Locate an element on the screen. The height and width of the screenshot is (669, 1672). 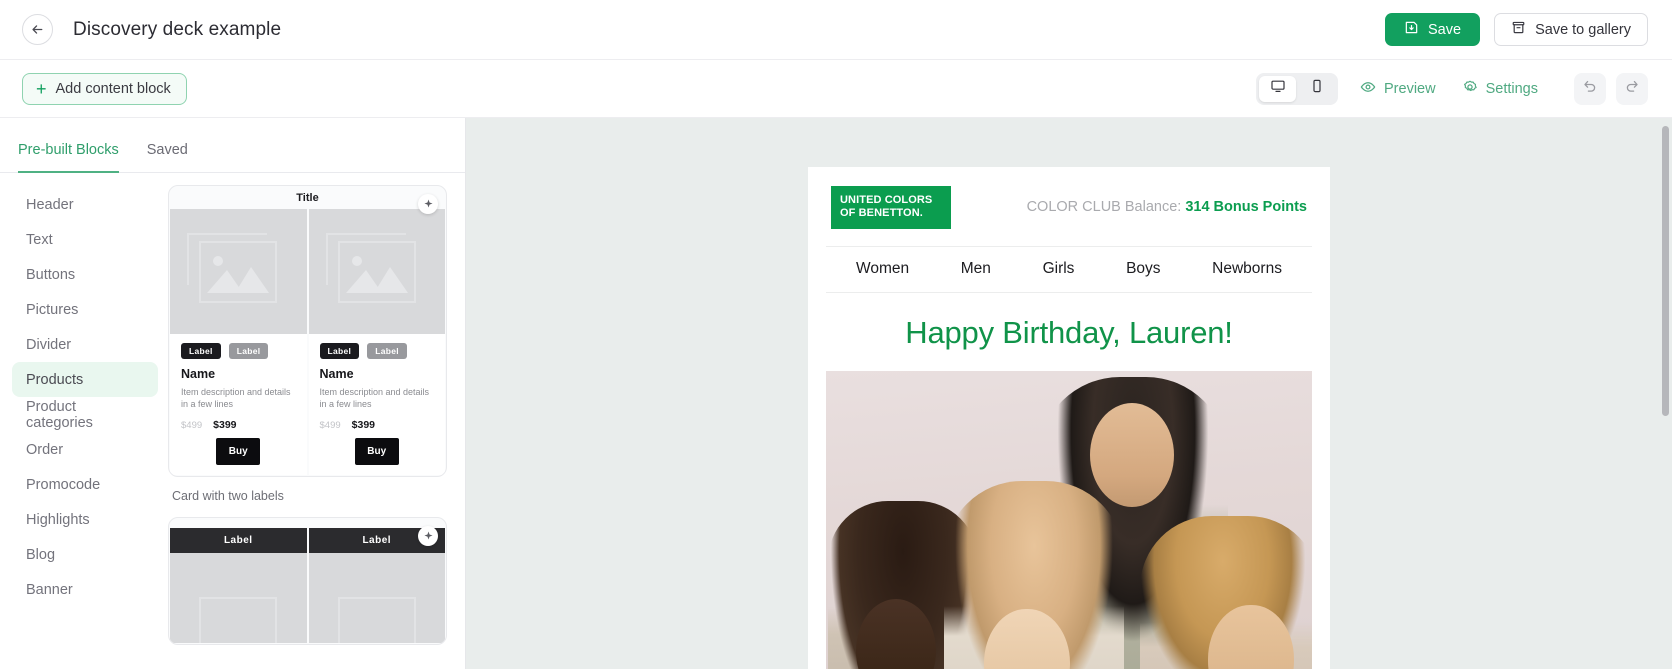
product-price-old: $499 is located at coordinates (330, 426).